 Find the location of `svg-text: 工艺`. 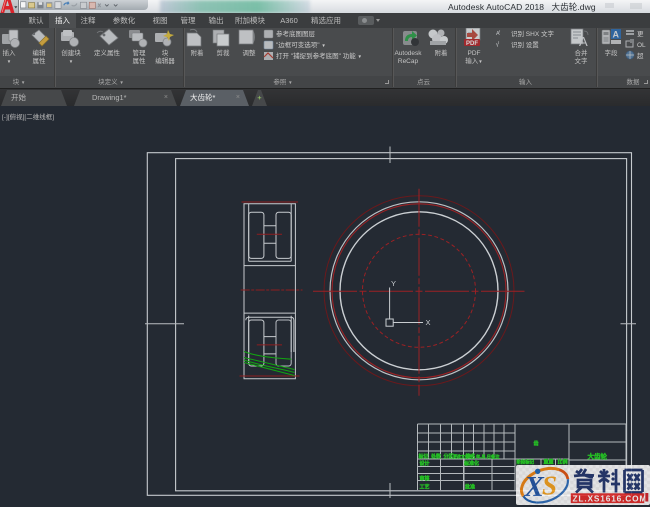

svg-text: 工艺 is located at coordinates (425, 487).